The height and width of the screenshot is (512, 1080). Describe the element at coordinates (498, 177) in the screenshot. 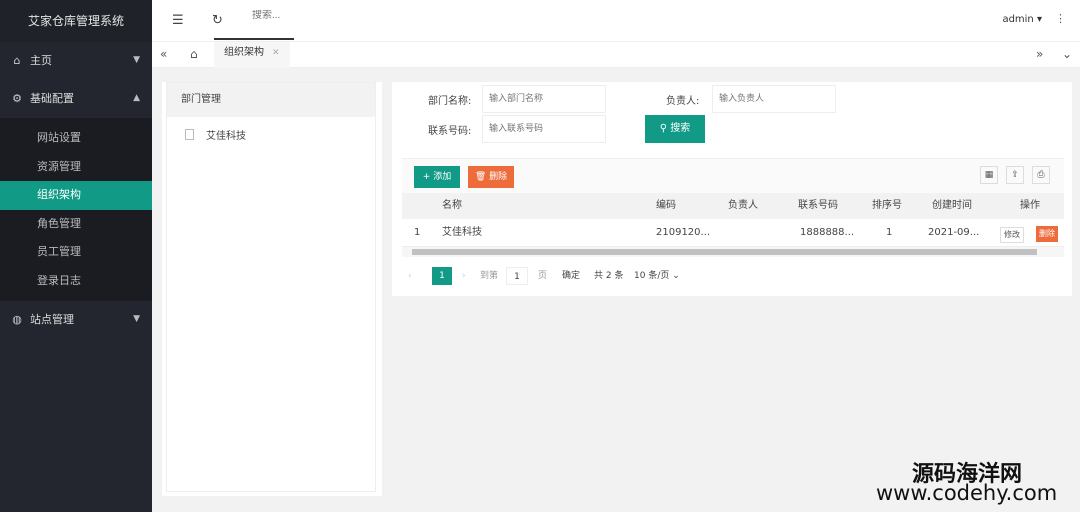

I see `delete-button-label: 删除` at that location.